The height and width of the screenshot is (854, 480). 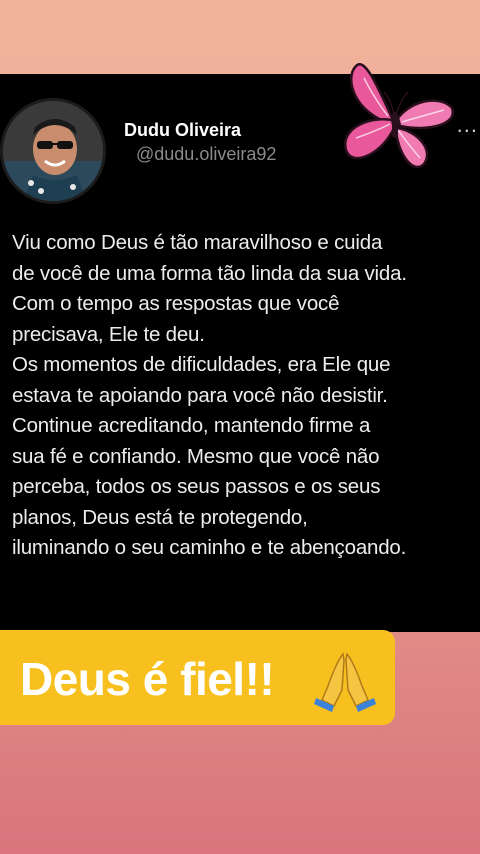 What do you see at coordinates (345, 682) in the screenshot?
I see `praying-hands-icon` at bounding box center [345, 682].